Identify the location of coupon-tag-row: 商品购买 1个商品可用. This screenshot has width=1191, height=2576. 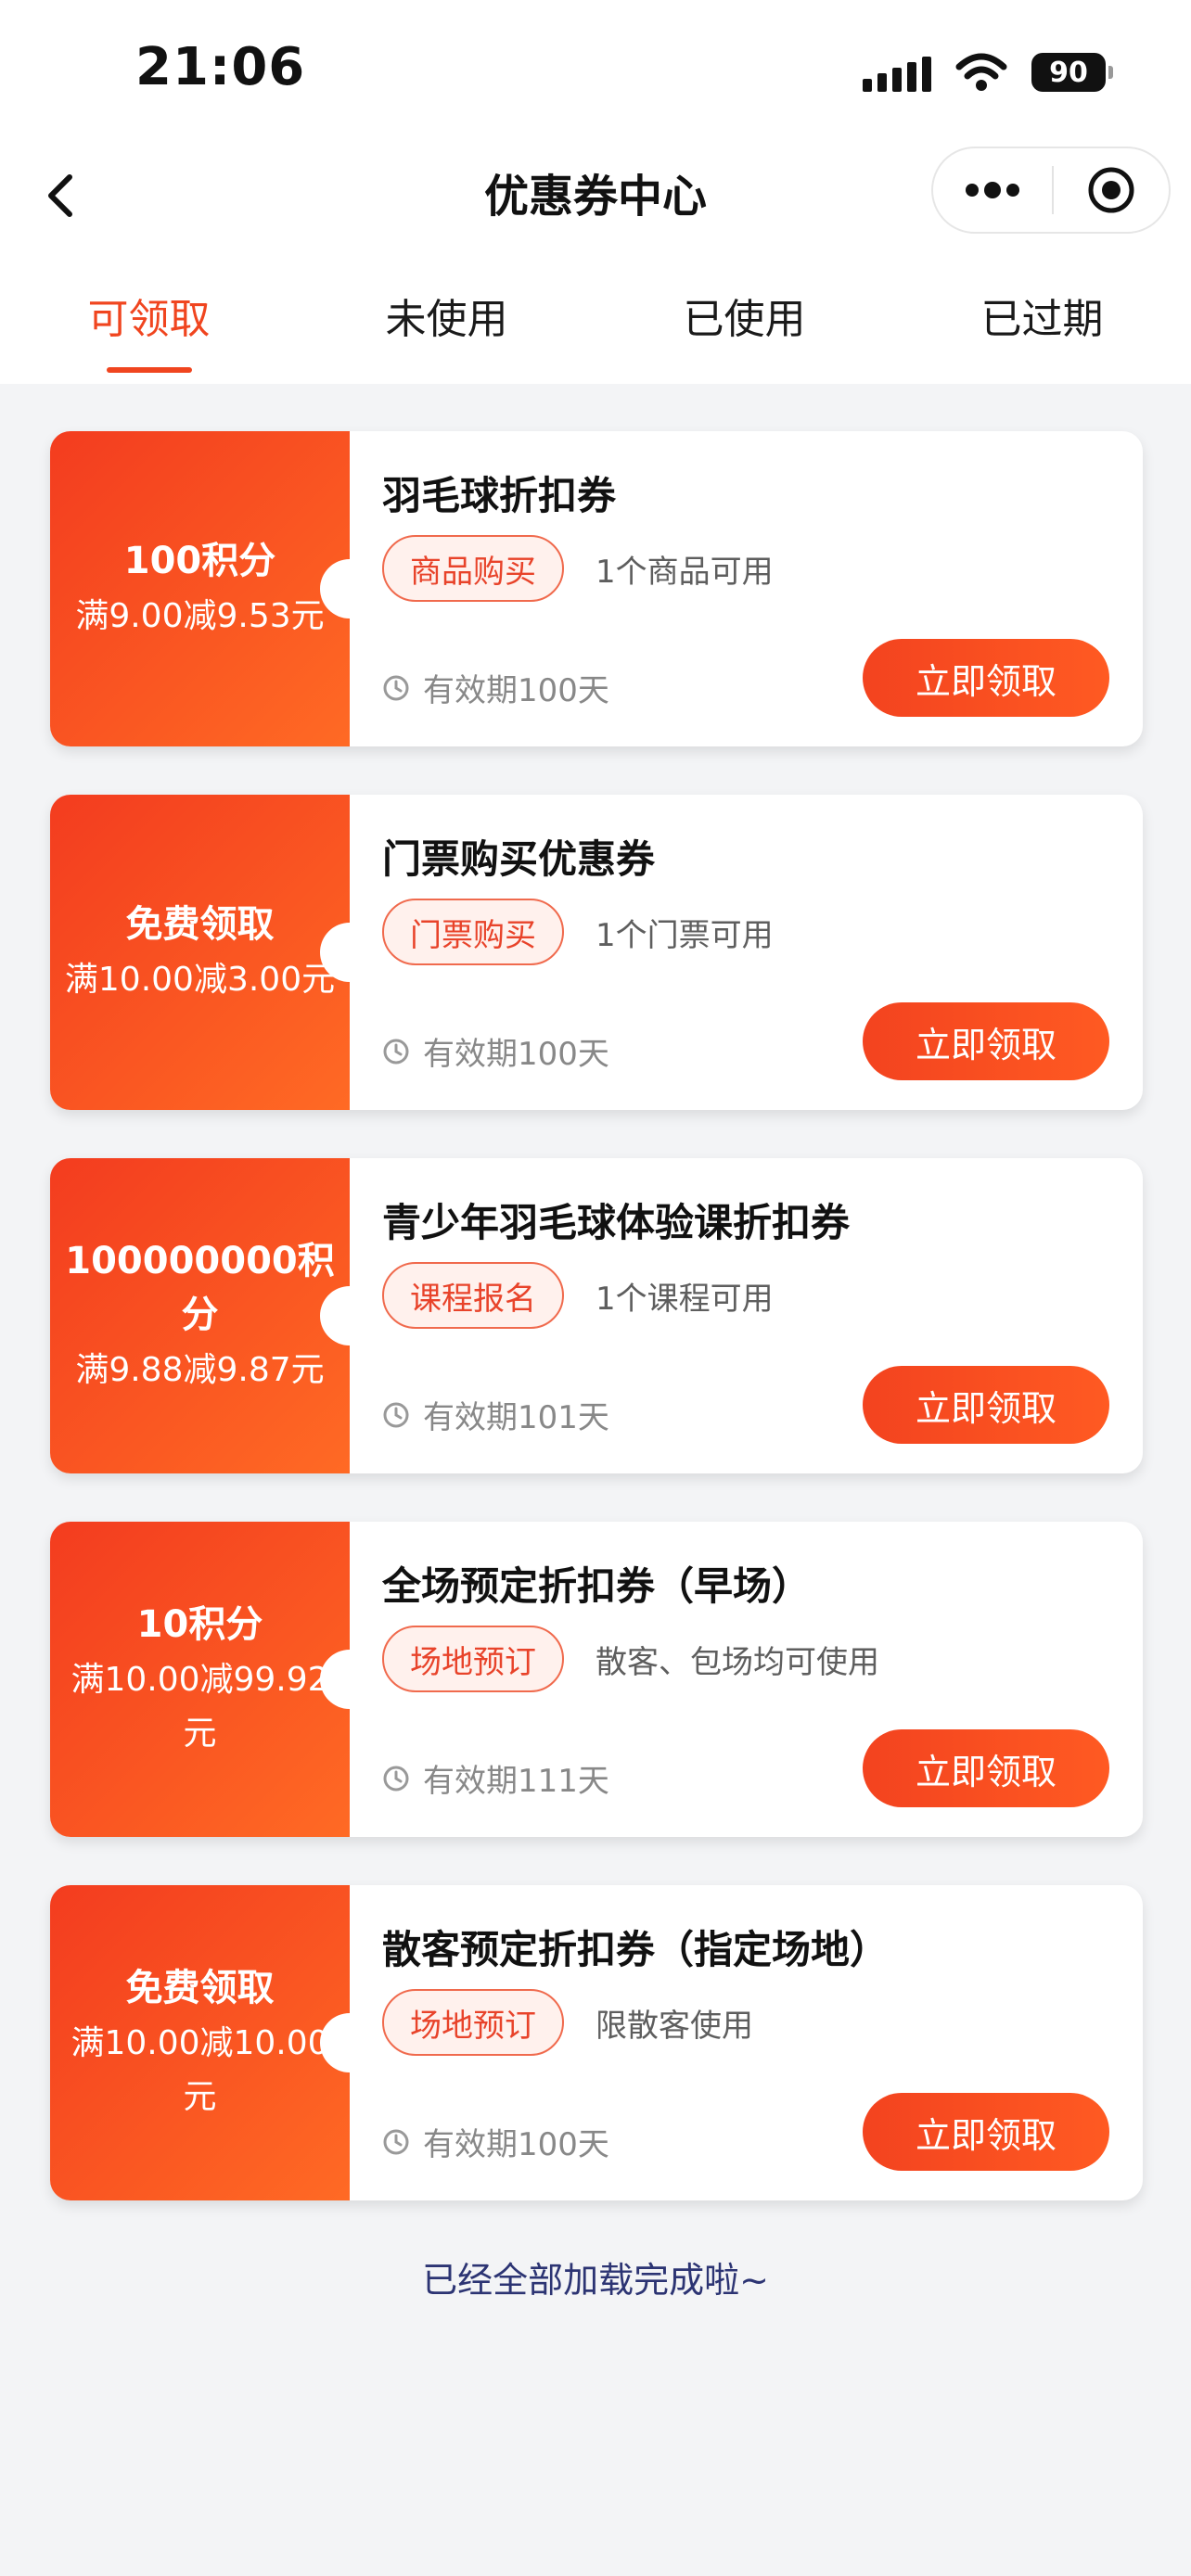
(578, 568).